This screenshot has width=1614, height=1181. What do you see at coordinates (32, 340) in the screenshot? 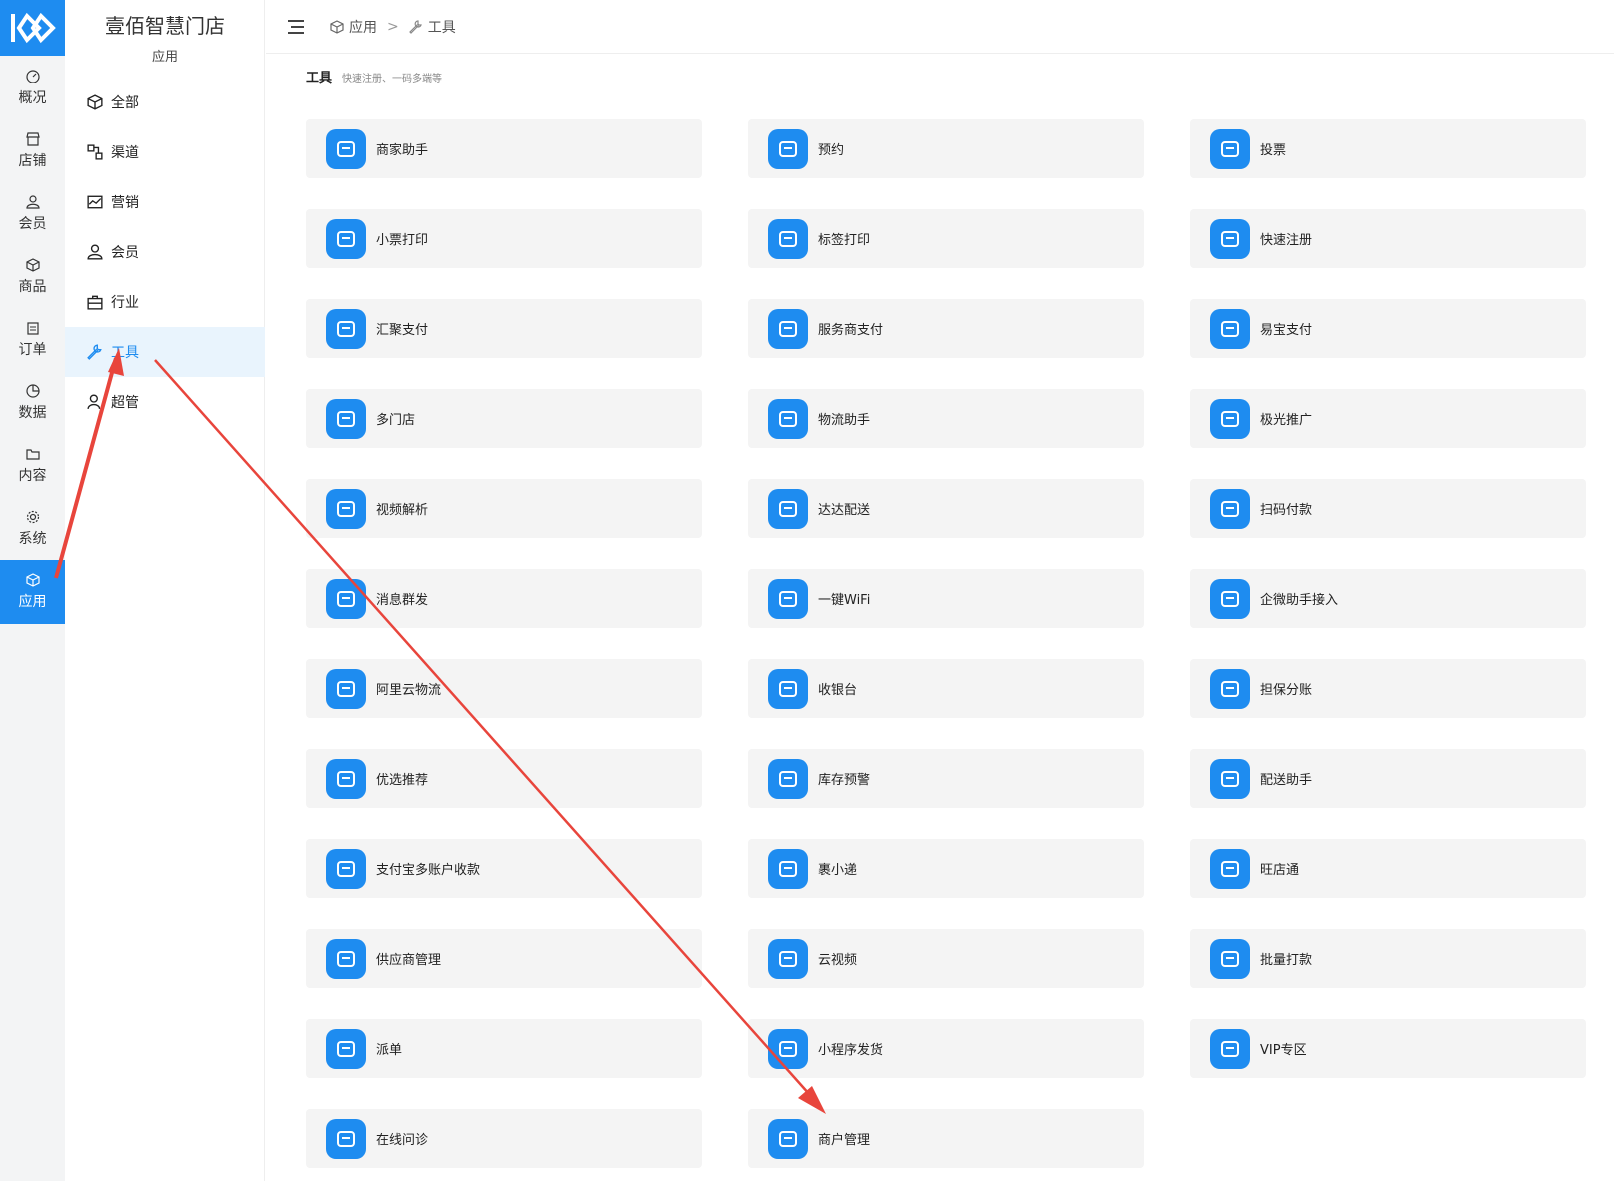
I see `rail-item-4: 订单` at bounding box center [32, 340].